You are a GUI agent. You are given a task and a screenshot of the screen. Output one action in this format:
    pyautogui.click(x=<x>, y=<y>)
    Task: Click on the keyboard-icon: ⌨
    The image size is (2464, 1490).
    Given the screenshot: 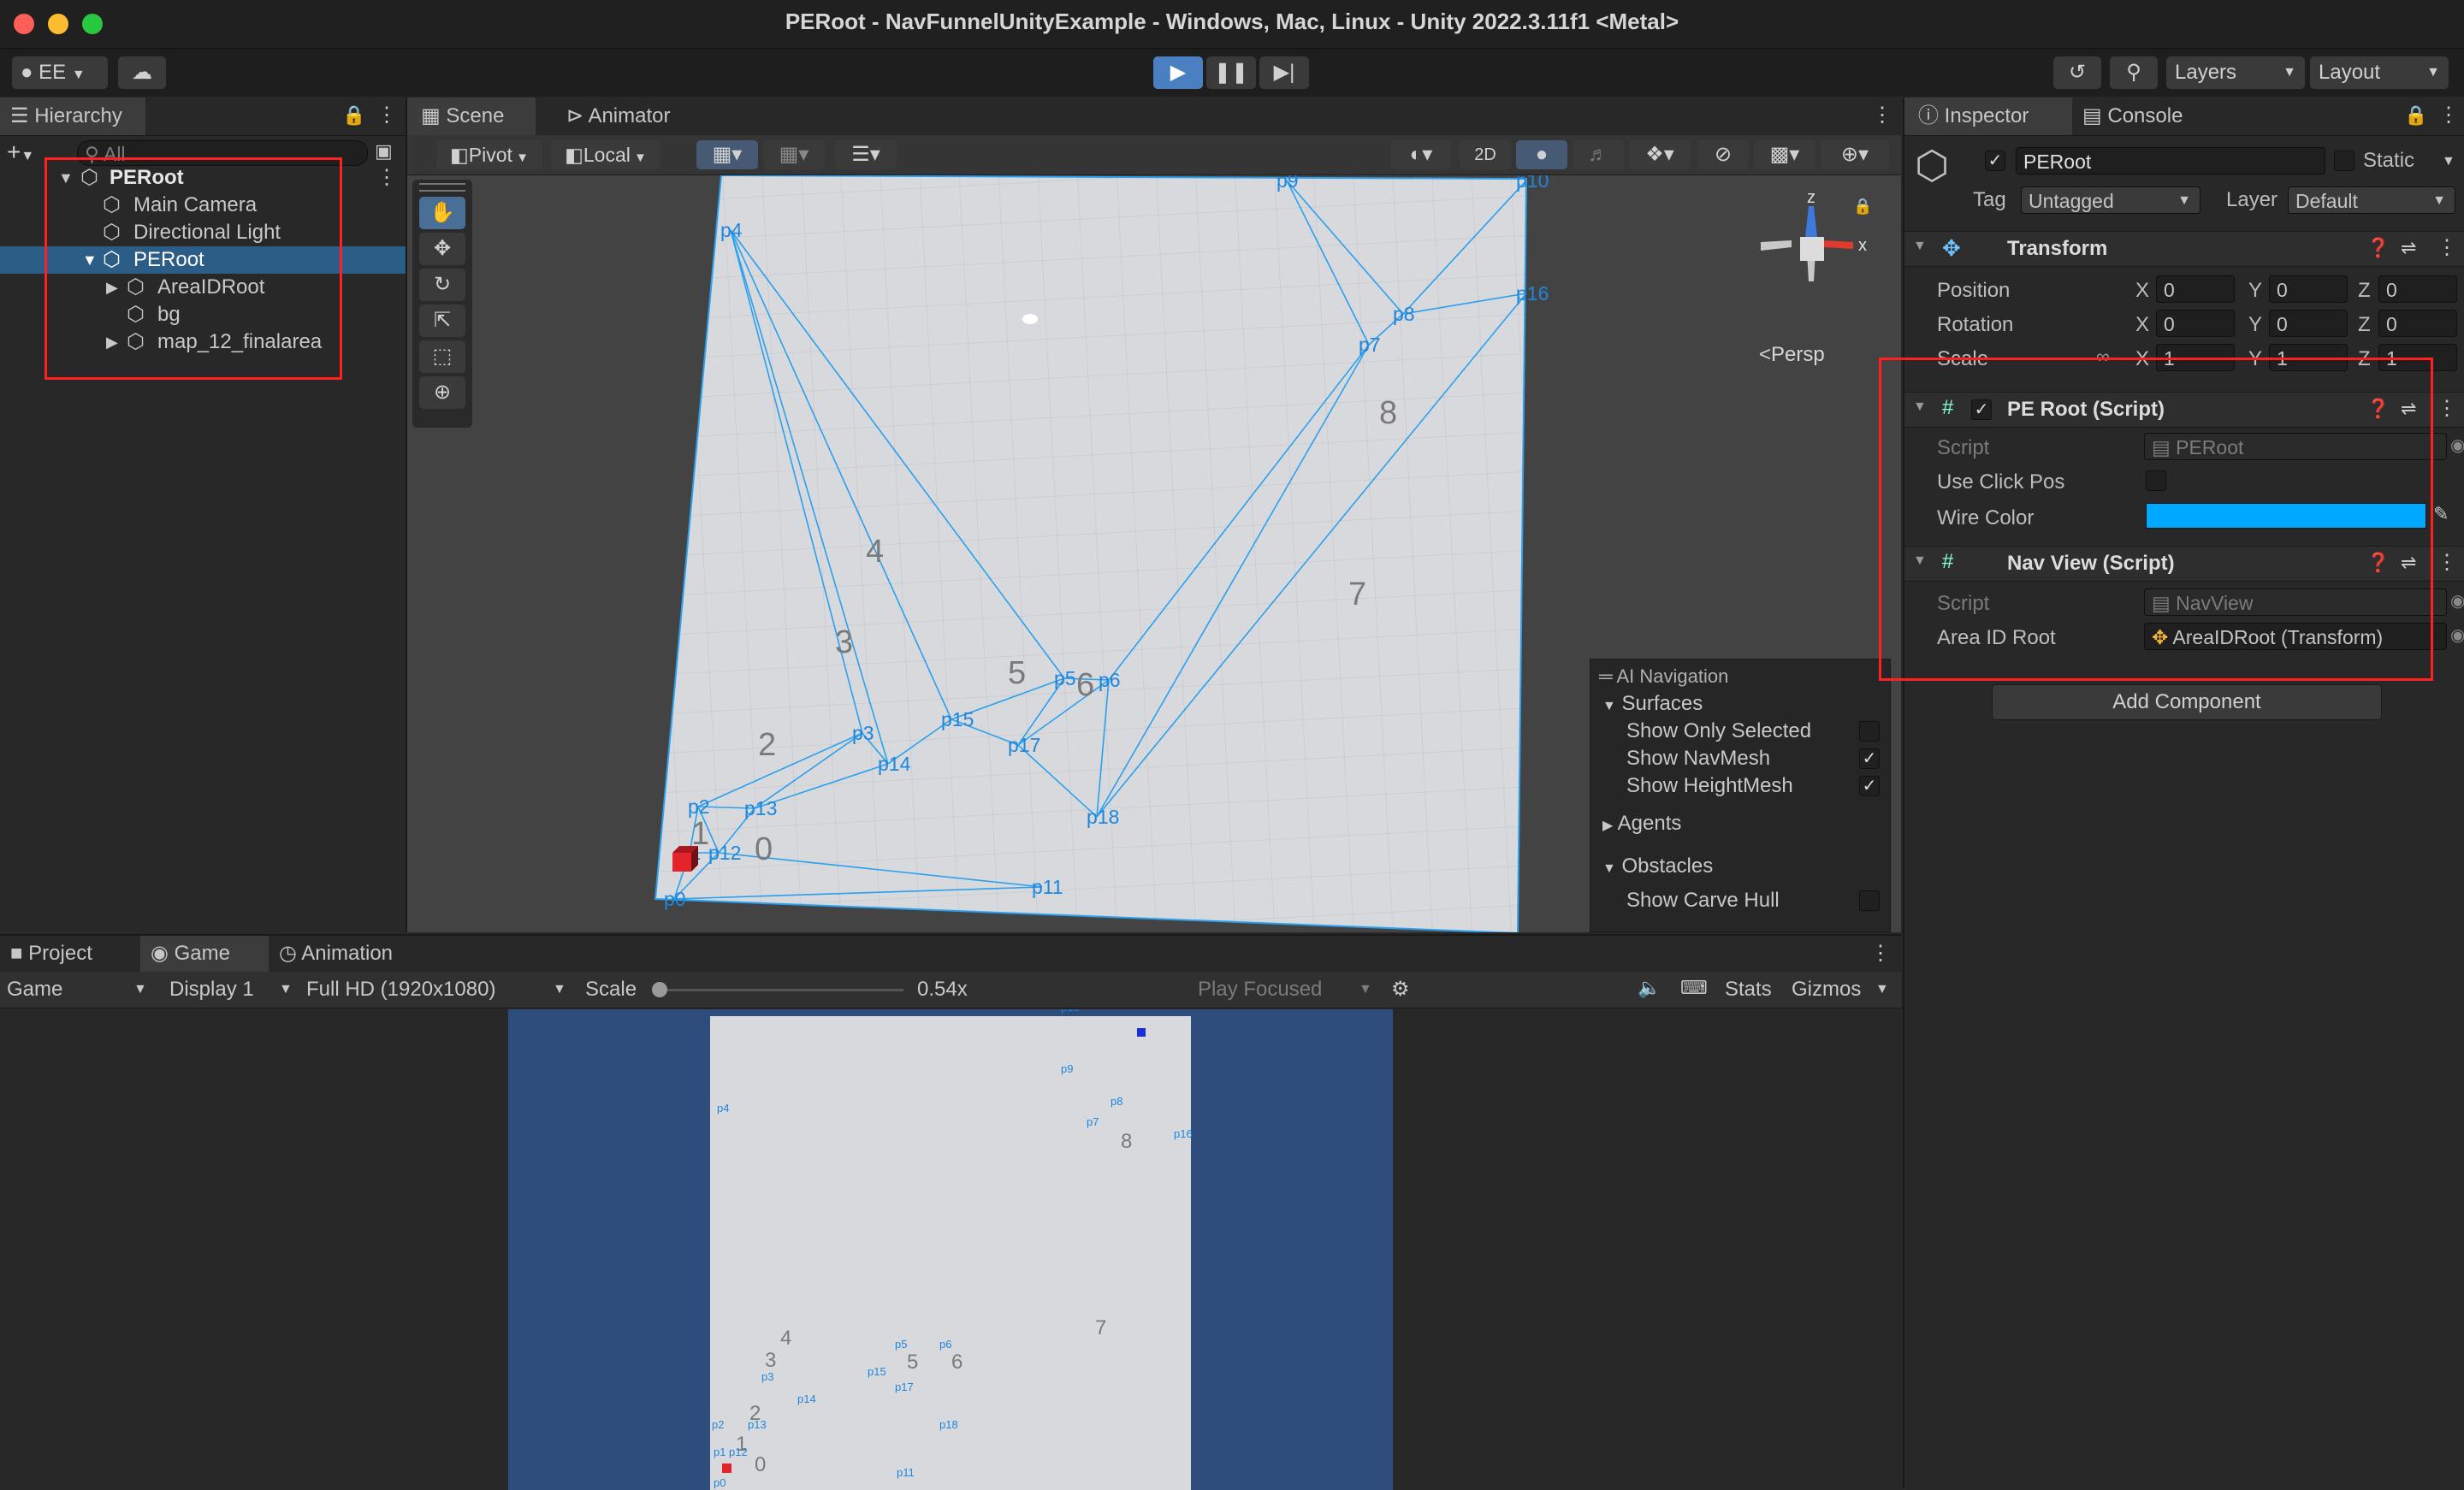 What is the action you would take?
    pyautogui.click(x=1694, y=988)
    